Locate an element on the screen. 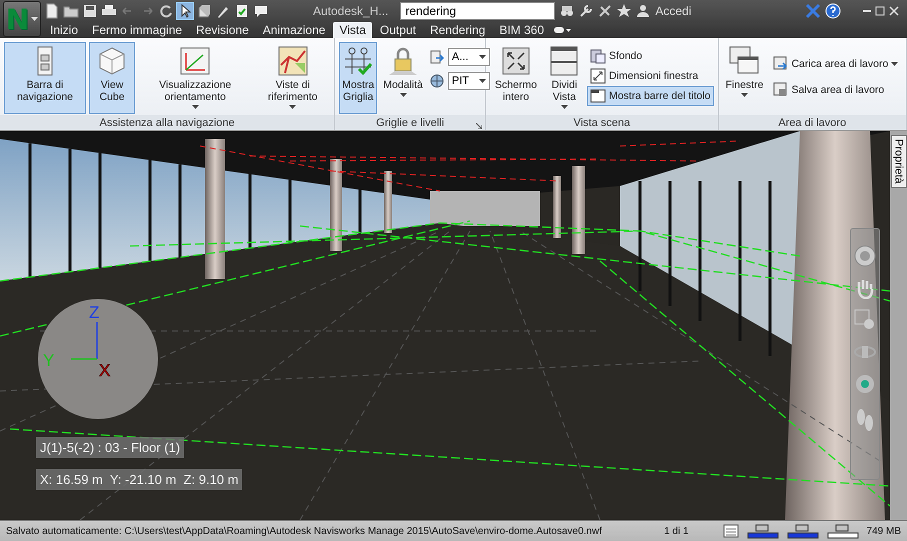 The width and height of the screenshot is (907, 541). ribbon-button: Salva area di lavoro is located at coordinates (835, 90).